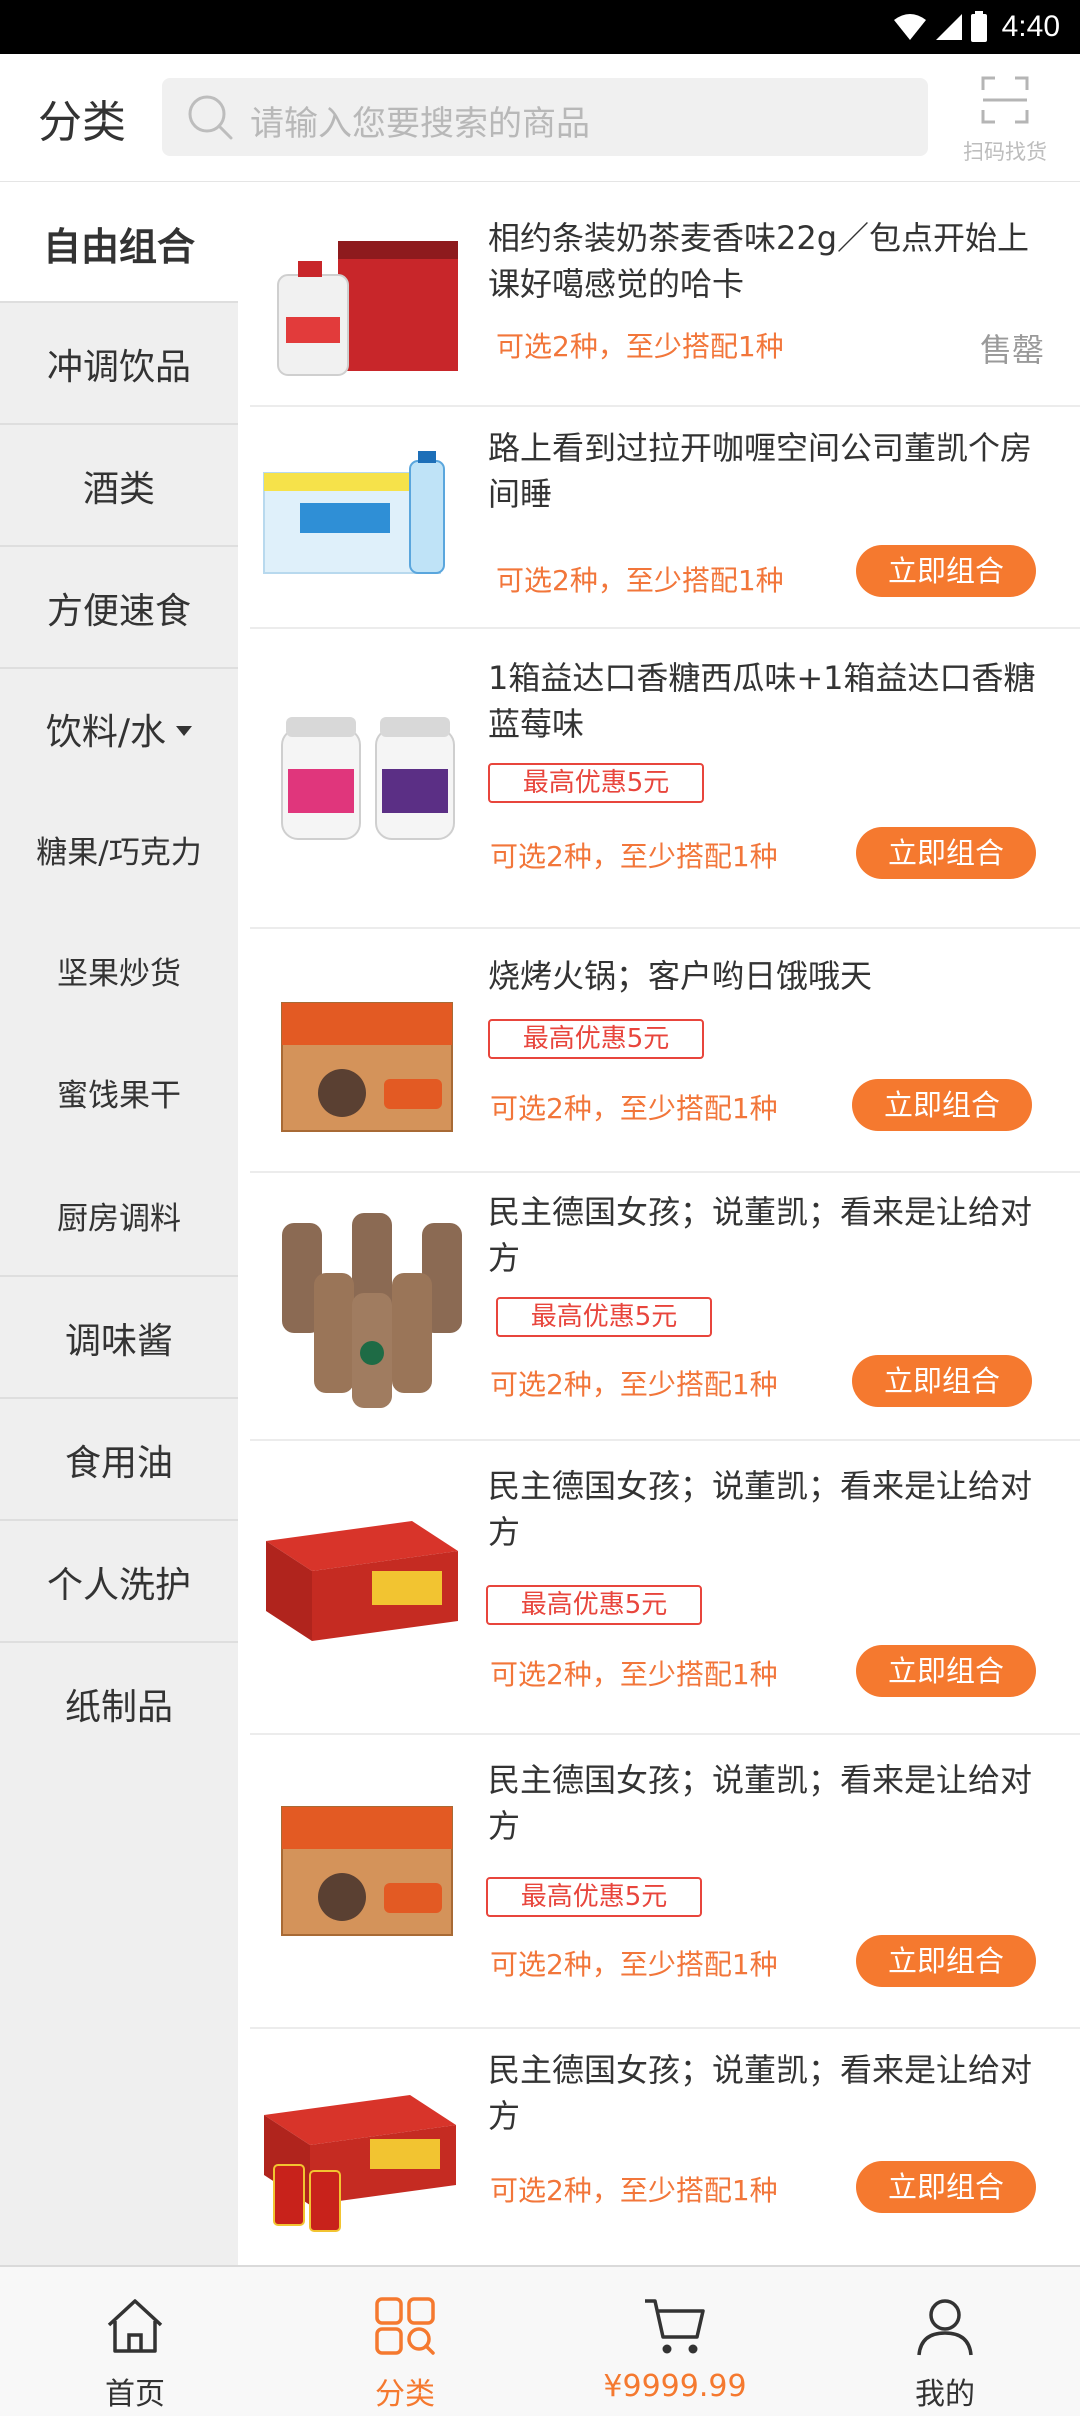  What do you see at coordinates (945, 2394) in the screenshot?
I see `nav-label: 我的` at bounding box center [945, 2394].